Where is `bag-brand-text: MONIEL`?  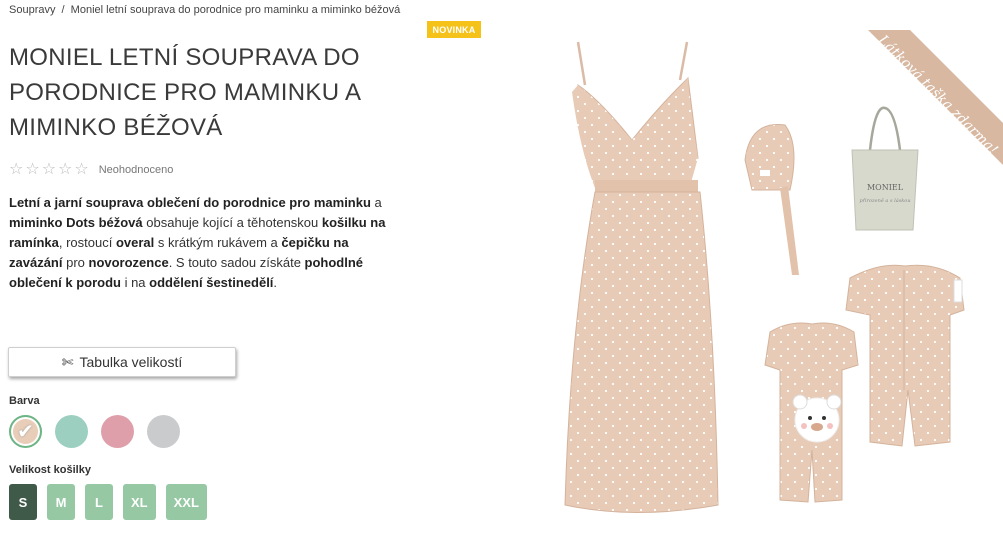 bag-brand-text: MONIEL is located at coordinates (885, 187).